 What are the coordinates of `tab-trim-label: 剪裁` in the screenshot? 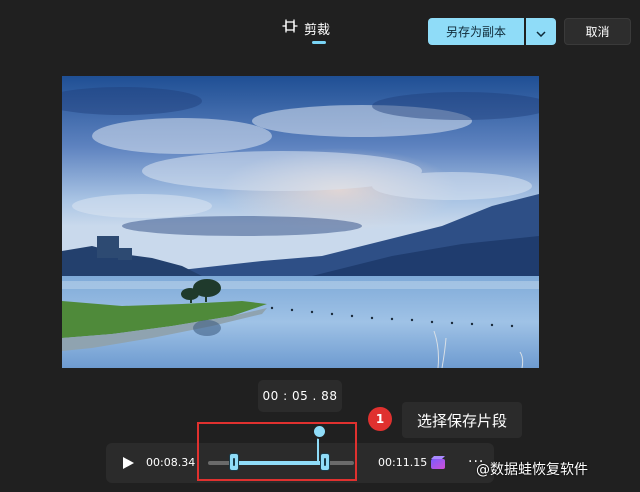 It's located at (317, 30).